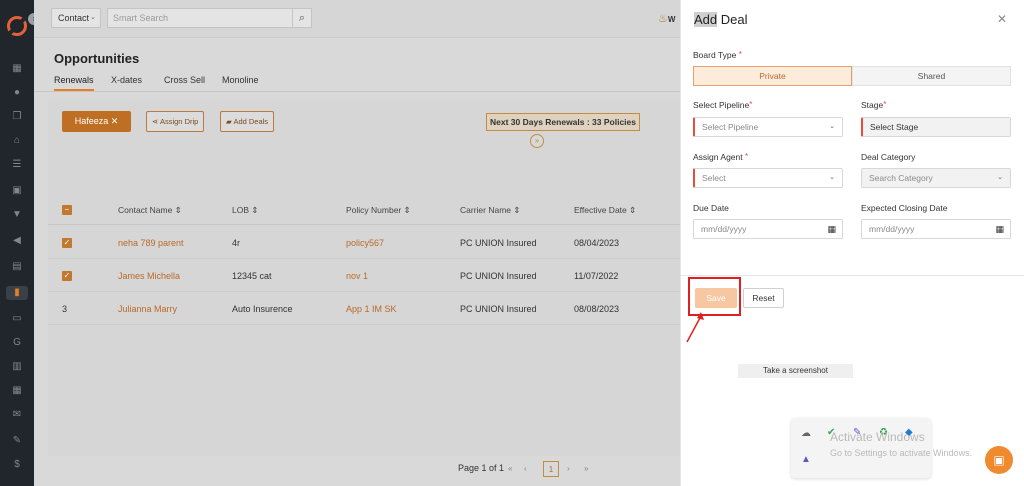 This screenshot has height=486, width=1024. I want to click on user-initial: W, so click(671, 19).